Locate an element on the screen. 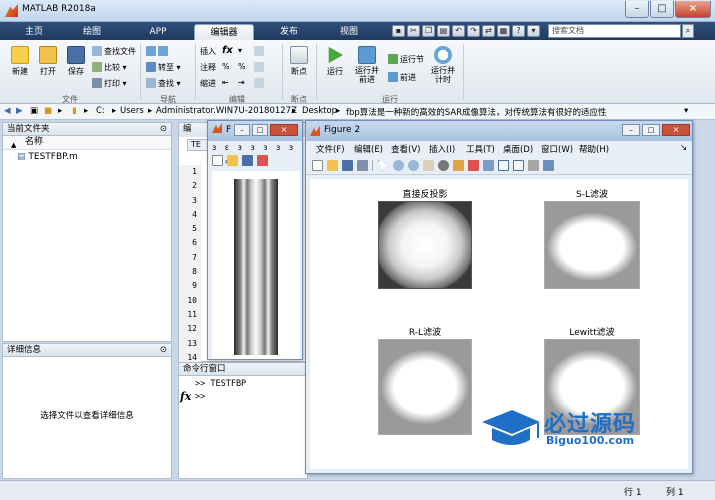 This screenshot has height=500, width=715. legend-icon is located at coordinates (518, 165).